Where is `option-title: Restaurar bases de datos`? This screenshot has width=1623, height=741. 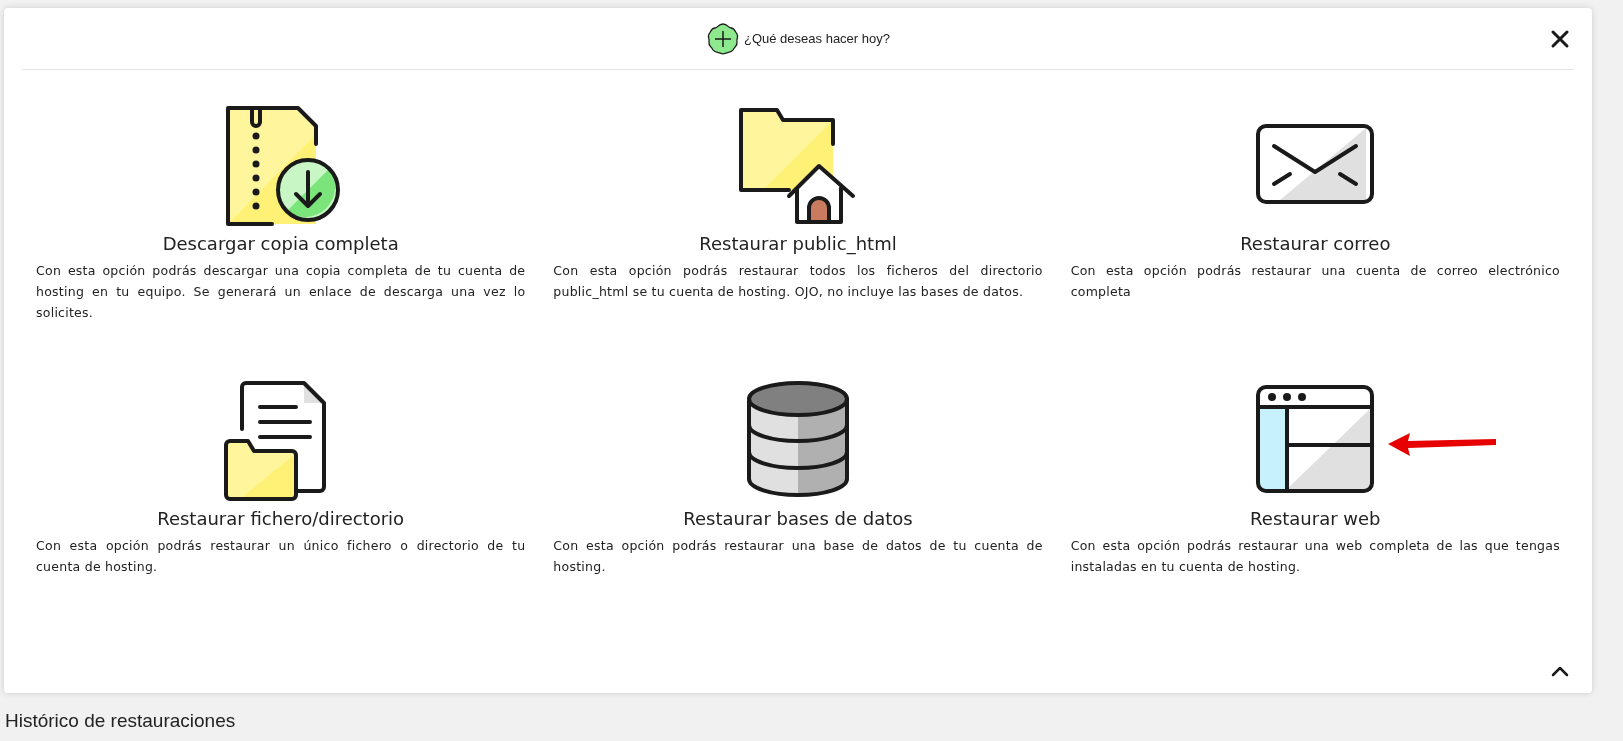
option-title: Restaurar bases de datos is located at coordinates (798, 519).